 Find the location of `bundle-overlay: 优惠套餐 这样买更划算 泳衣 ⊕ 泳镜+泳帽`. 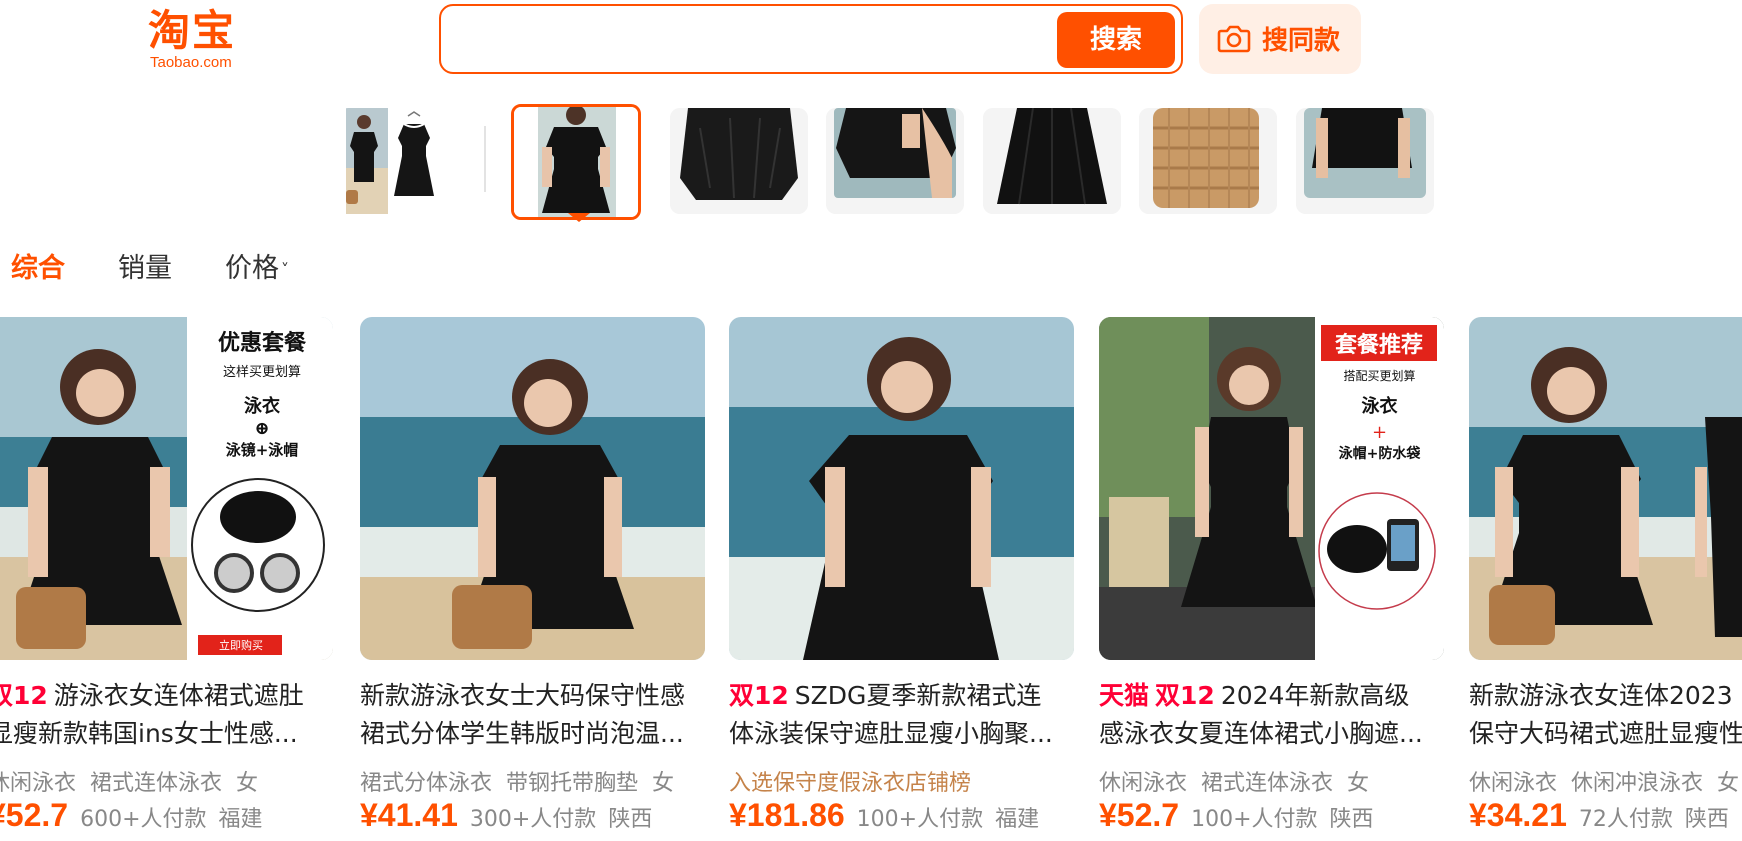

bundle-overlay: 优惠套餐 这样买更划算 泳衣 ⊕ 泳镜+泳帽 is located at coordinates (262, 392).